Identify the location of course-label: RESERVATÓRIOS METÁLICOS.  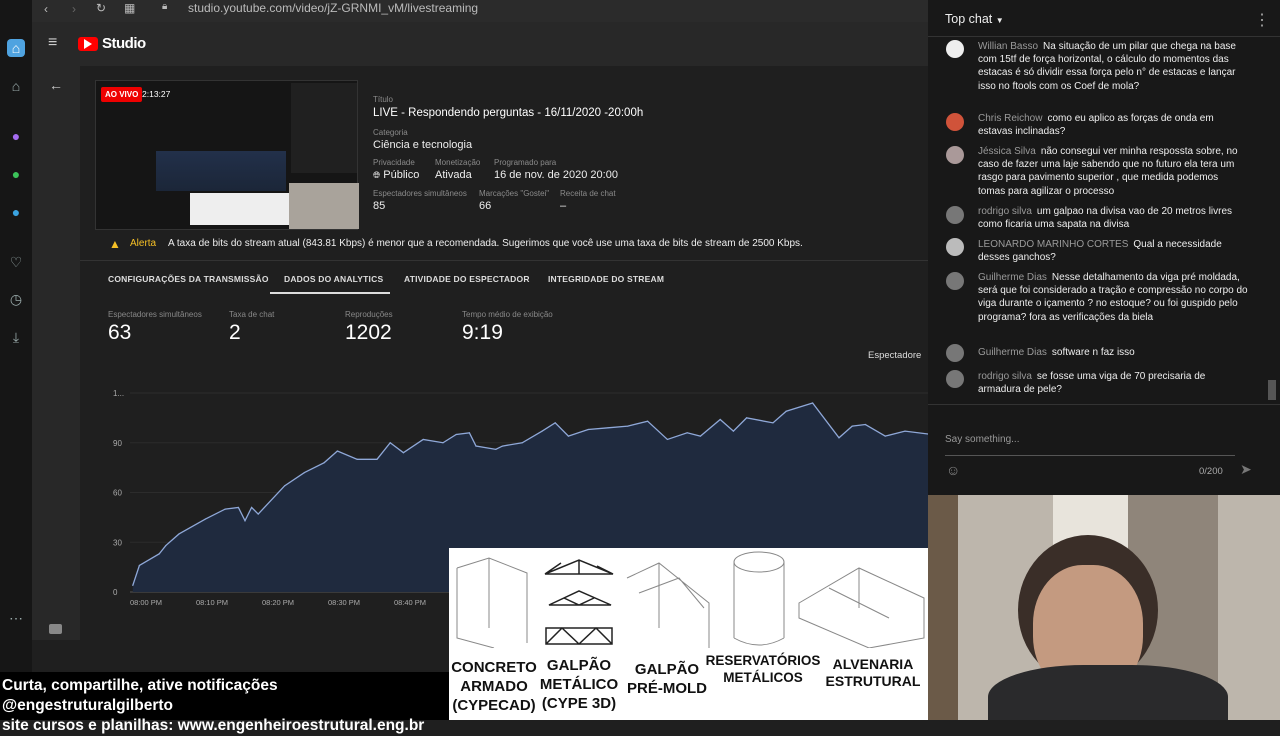
(763, 669).